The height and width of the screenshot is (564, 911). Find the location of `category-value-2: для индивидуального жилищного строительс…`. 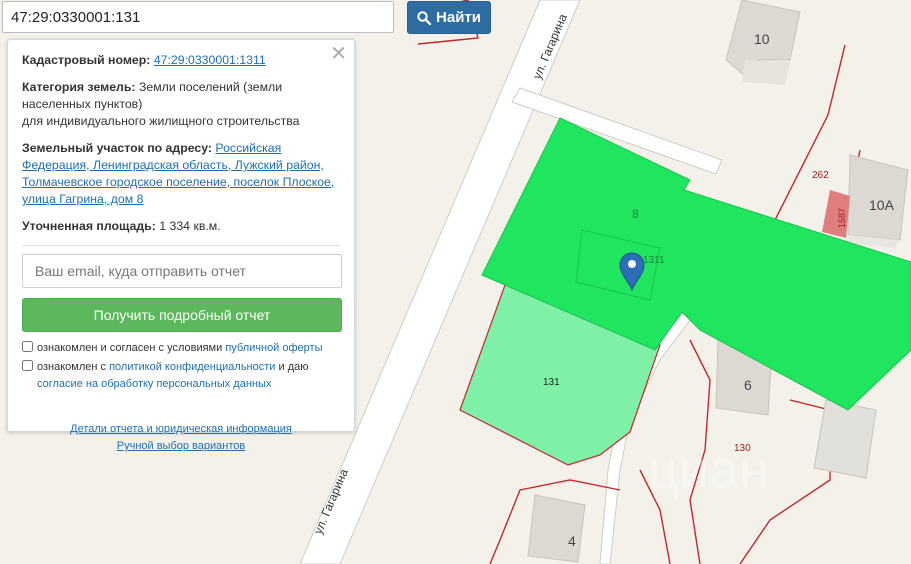

category-value-2: для индивидуального жилищного строительс… is located at coordinates (161, 121).